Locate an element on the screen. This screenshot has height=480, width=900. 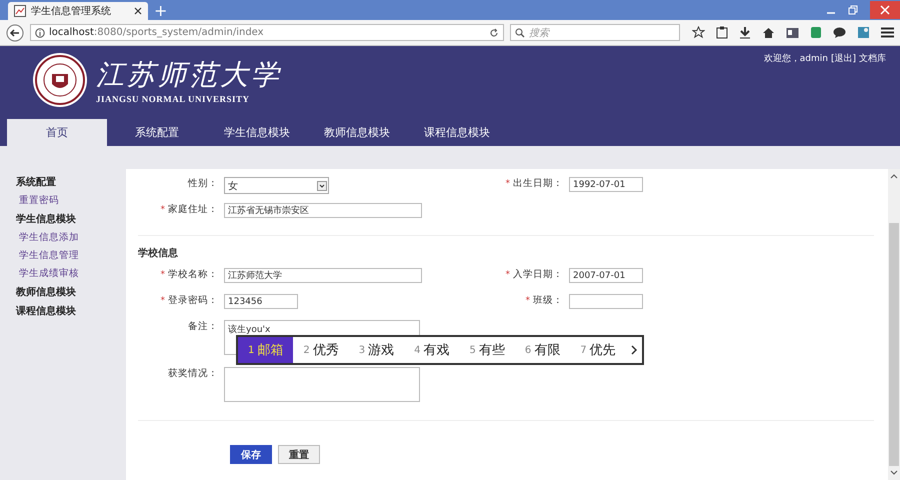
field-label: 获奖情况： is located at coordinates (193, 374).